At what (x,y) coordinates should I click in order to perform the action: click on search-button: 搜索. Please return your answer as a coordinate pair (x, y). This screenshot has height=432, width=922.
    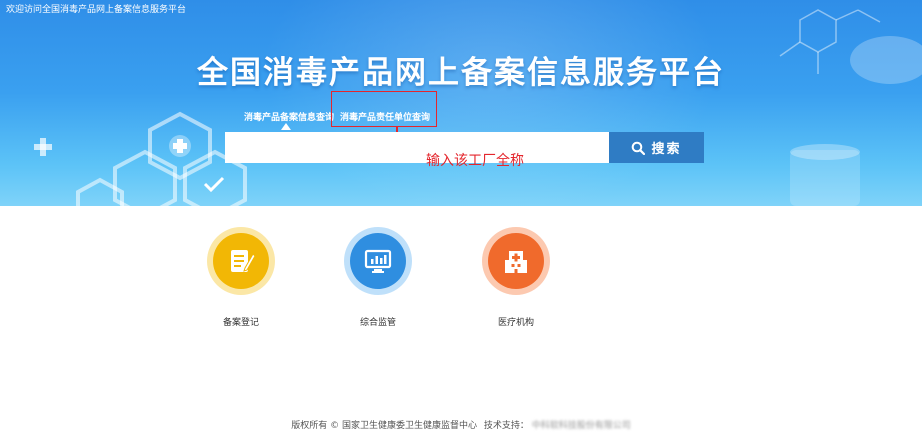
    Looking at the image, I should click on (656, 147).